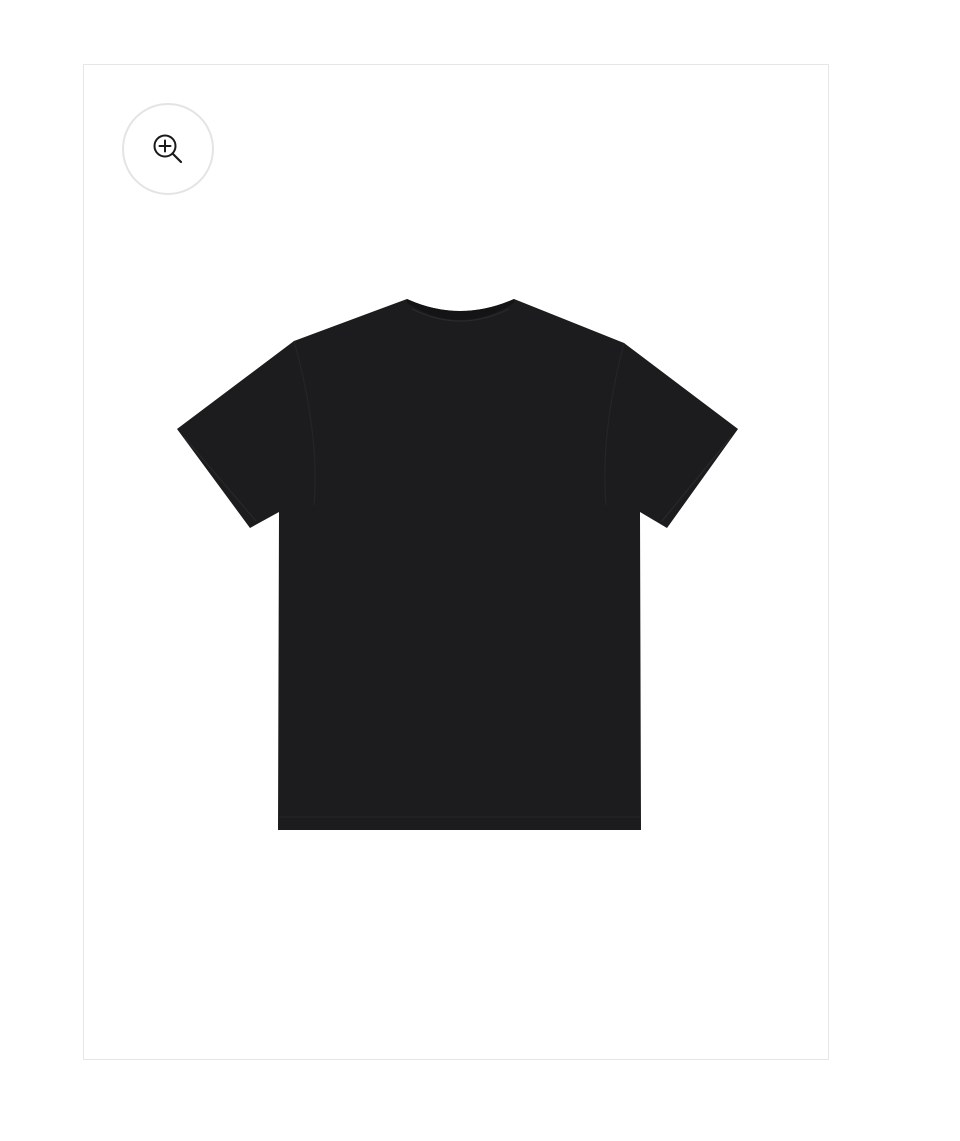 The height and width of the screenshot is (1141, 960). I want to click on zoom-button, so click(168, 149).